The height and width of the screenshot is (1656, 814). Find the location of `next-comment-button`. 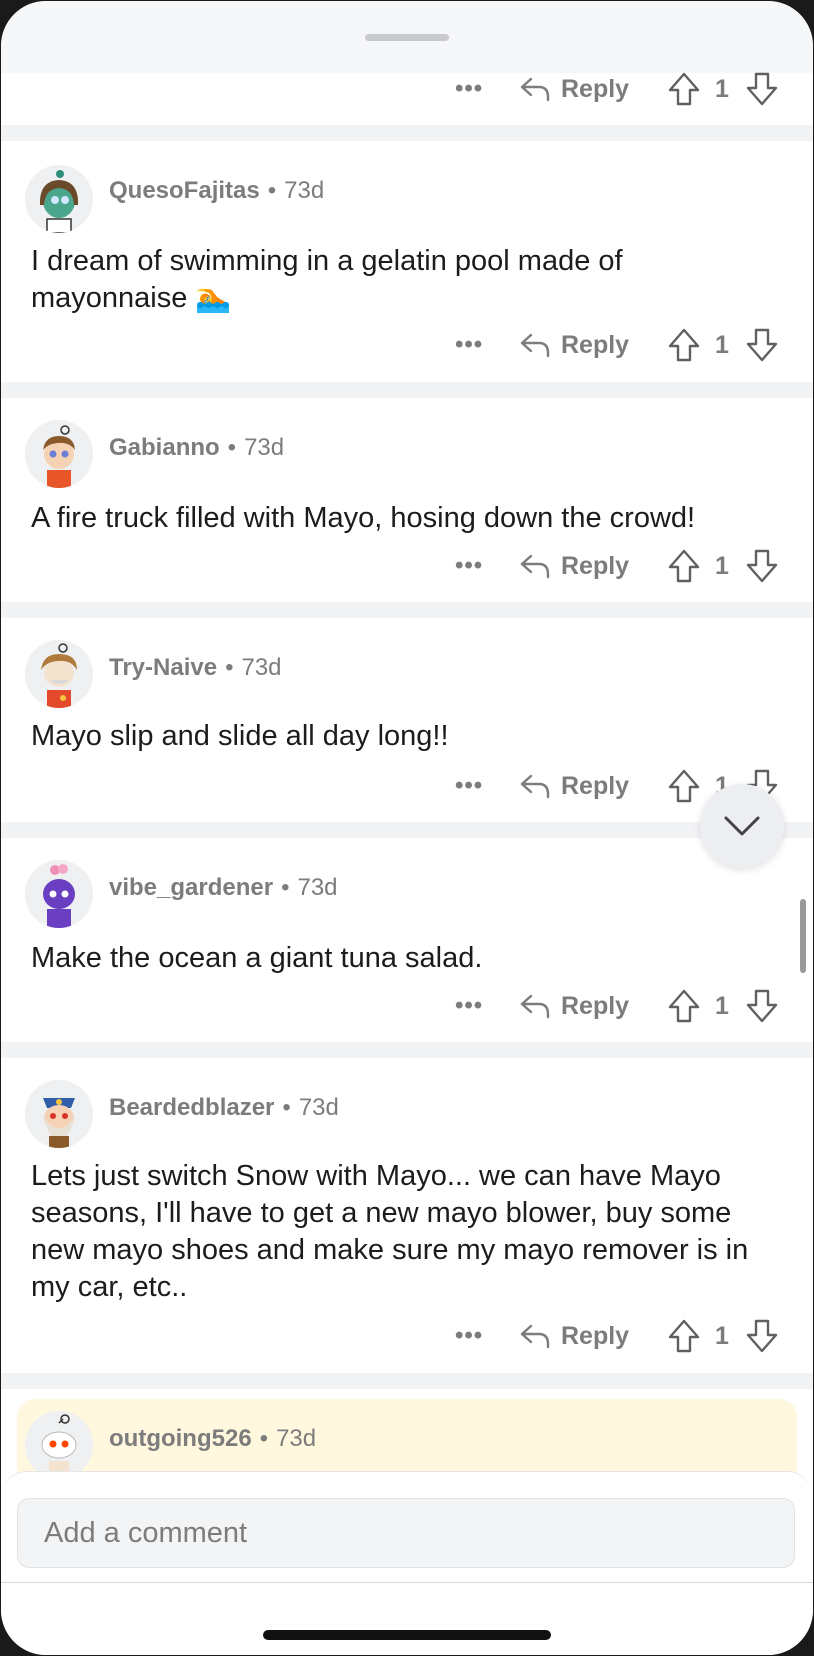

next-comment-button is located at coordinates (742, 826).